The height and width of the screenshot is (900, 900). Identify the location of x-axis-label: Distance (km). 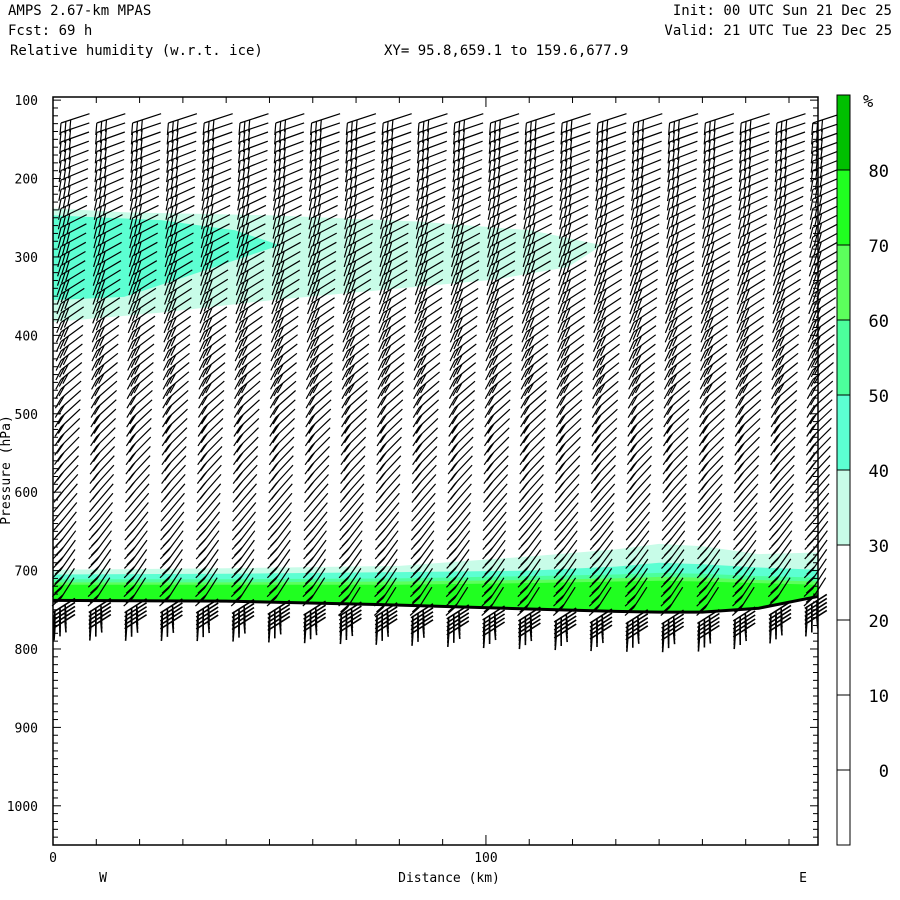
(449, 878).